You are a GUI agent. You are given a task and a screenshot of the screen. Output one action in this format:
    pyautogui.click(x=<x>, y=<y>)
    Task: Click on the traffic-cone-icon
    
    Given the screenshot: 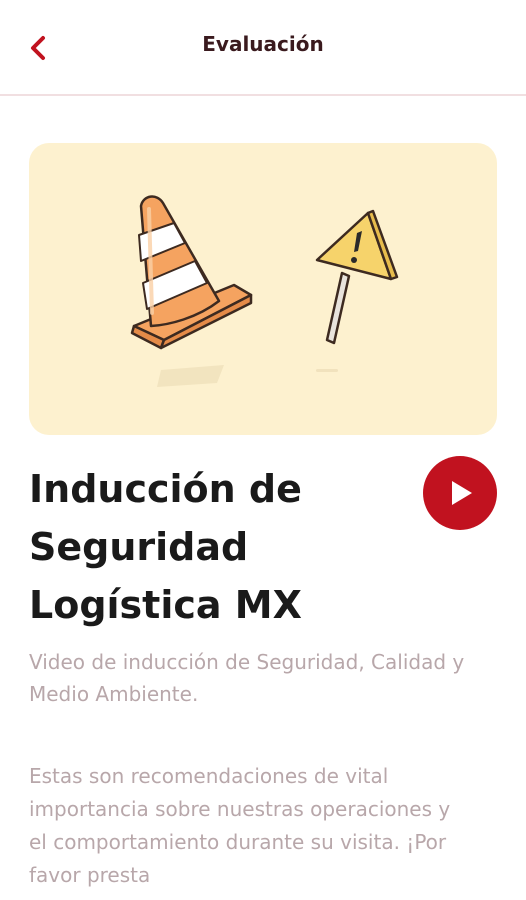 What is the action you would take?
    pyautogui.click(x=191, y=272)
    